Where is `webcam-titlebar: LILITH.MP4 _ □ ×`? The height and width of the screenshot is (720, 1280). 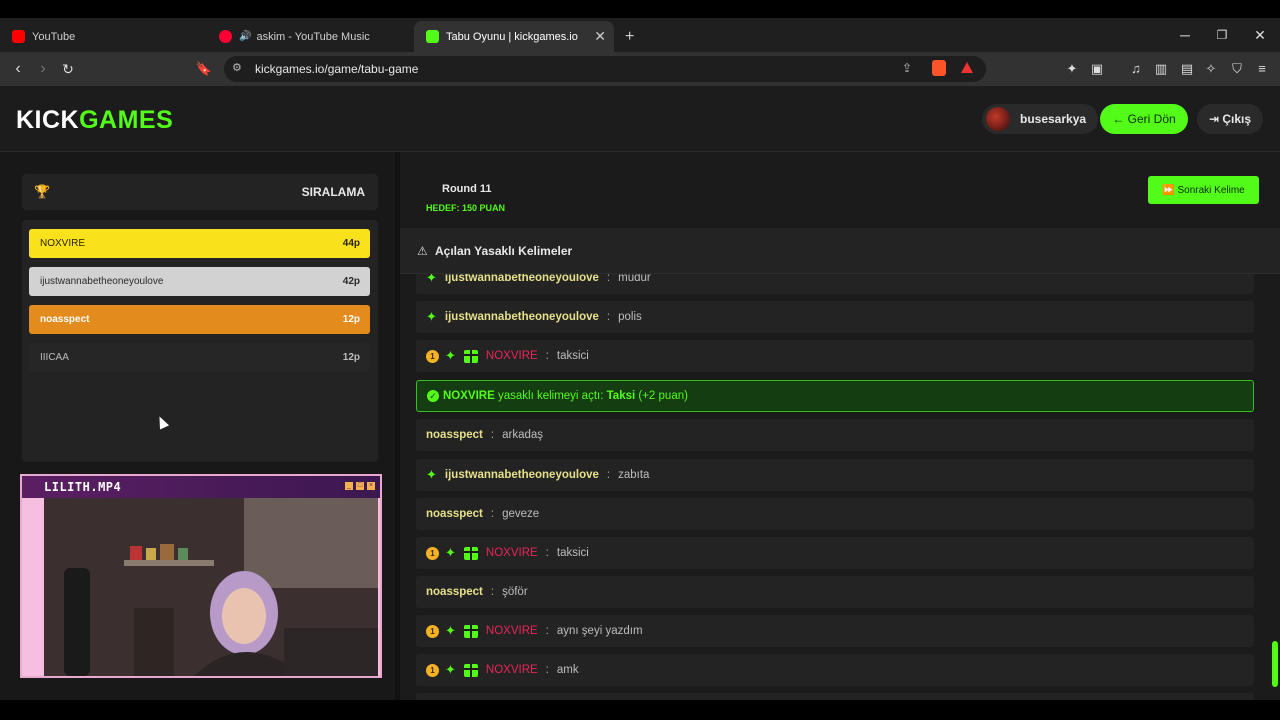
webcam-titlebar: LILITH.MP4 _ □ × is located at coordinates (201, 487).